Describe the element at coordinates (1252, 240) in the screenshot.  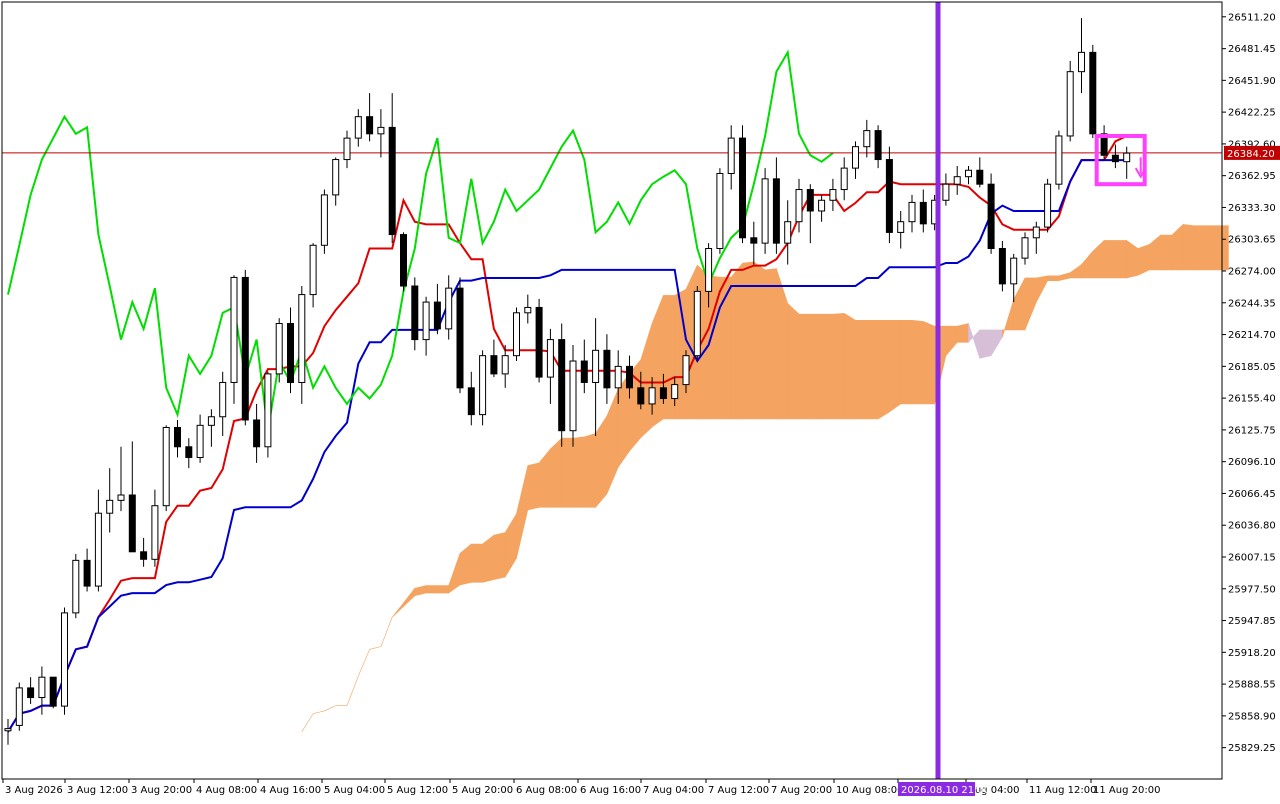
I see `y-tick-label: 26303.65` at that location.